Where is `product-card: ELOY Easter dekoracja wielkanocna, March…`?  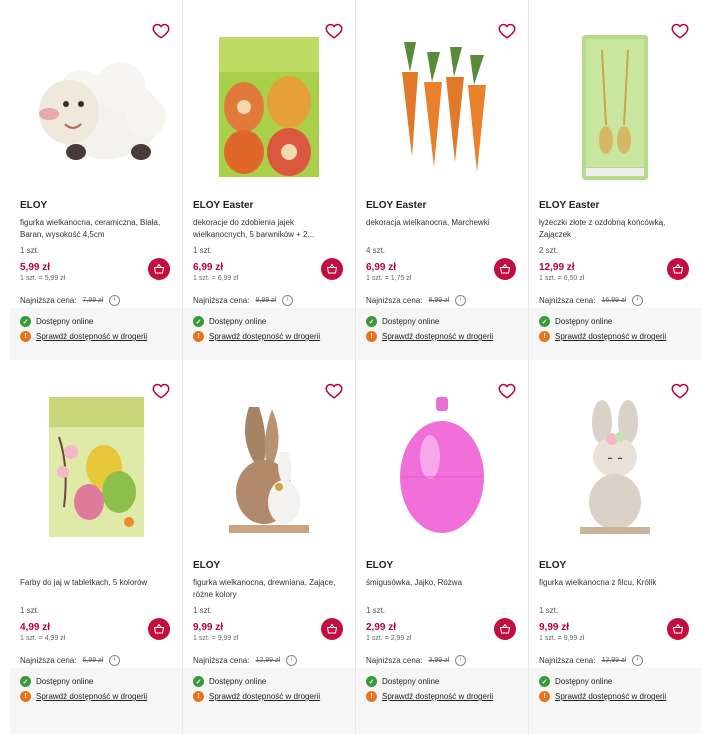 product-card: ELOY Easter dekoracja wielkanocna, March… is located at coordinates (442, 180).